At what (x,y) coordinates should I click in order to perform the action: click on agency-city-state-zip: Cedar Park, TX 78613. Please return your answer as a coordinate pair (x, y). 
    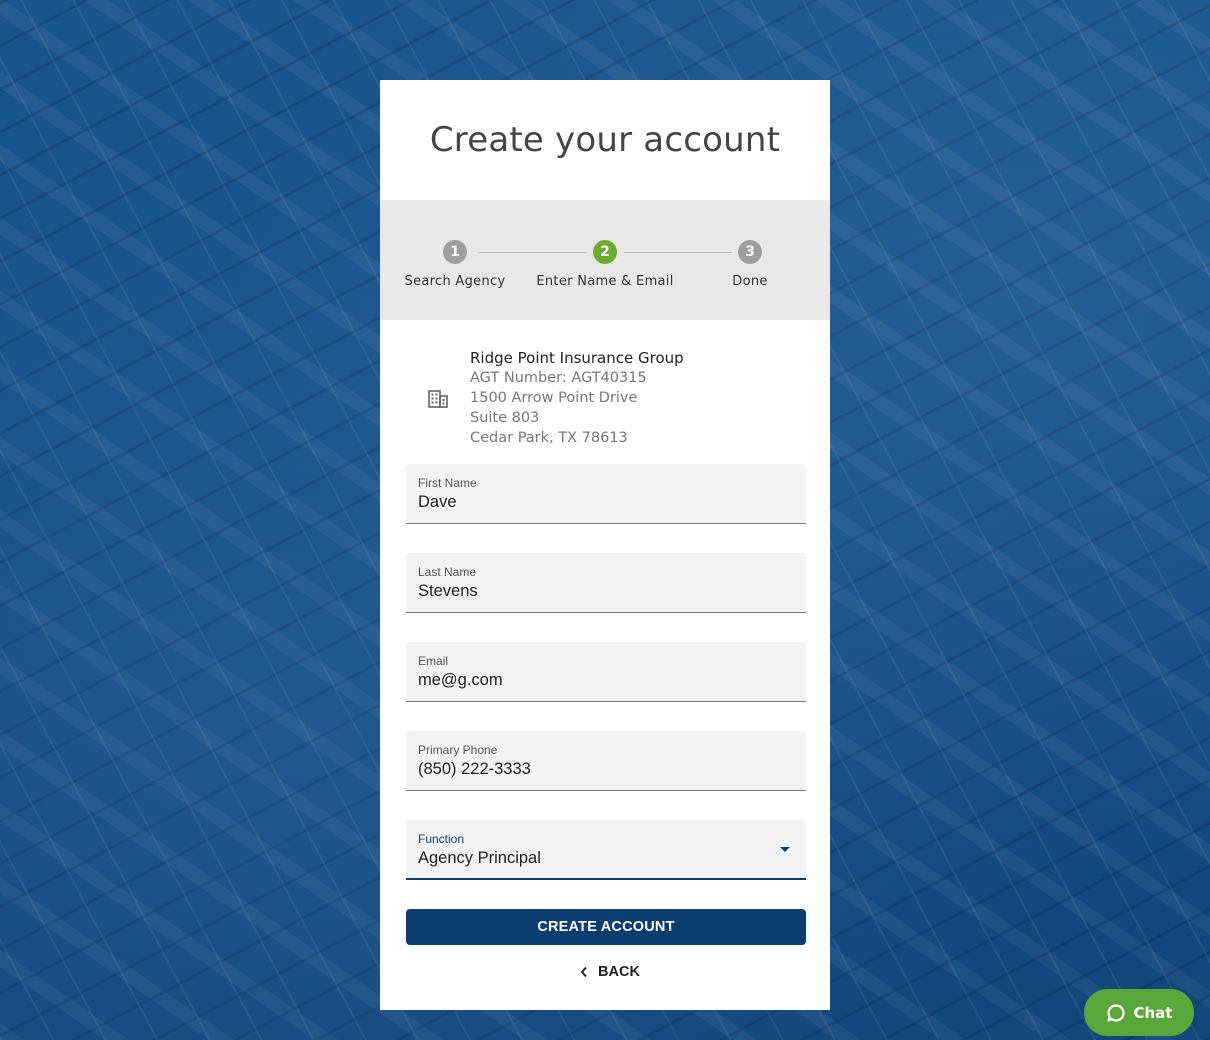
    Looking at the image, I should click on (549, 438).